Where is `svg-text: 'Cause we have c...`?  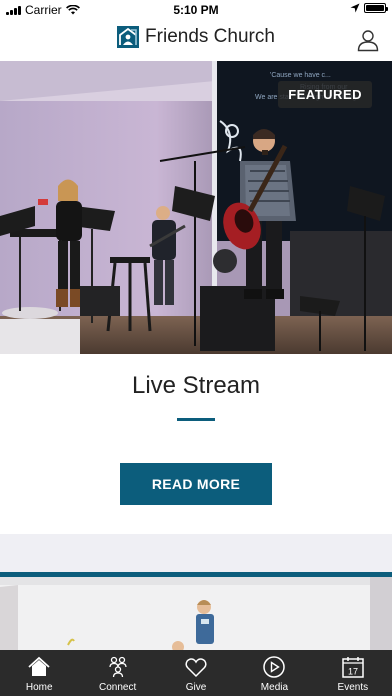
svg-text: 'Cause we have c... is located at coordinates (300, 75).